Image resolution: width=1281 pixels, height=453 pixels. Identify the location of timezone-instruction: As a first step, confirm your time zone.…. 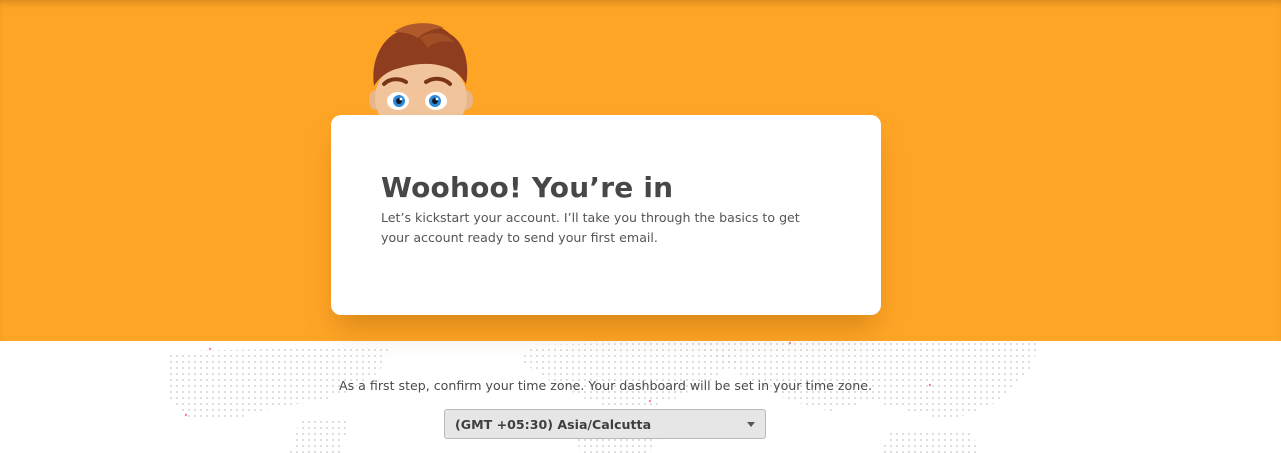
(605, 385).